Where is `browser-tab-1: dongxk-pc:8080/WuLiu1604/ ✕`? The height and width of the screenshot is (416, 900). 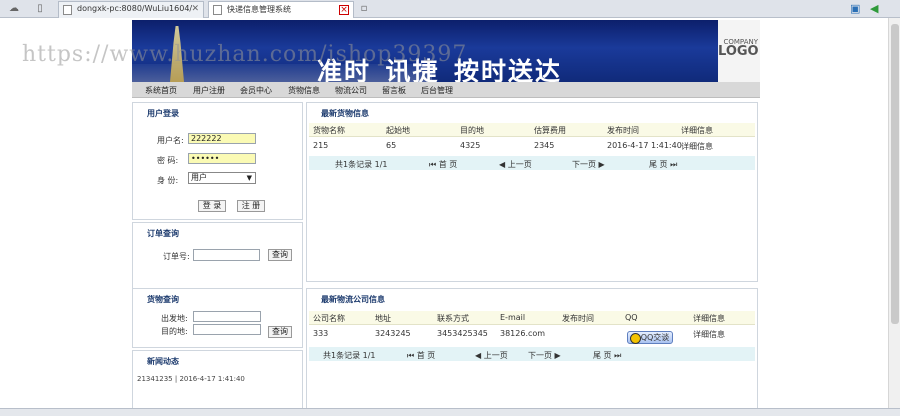
browser-tab-1: dongxk-pc:8080/WuLiu1604/ ✕ is located at coordinates (131, 9).